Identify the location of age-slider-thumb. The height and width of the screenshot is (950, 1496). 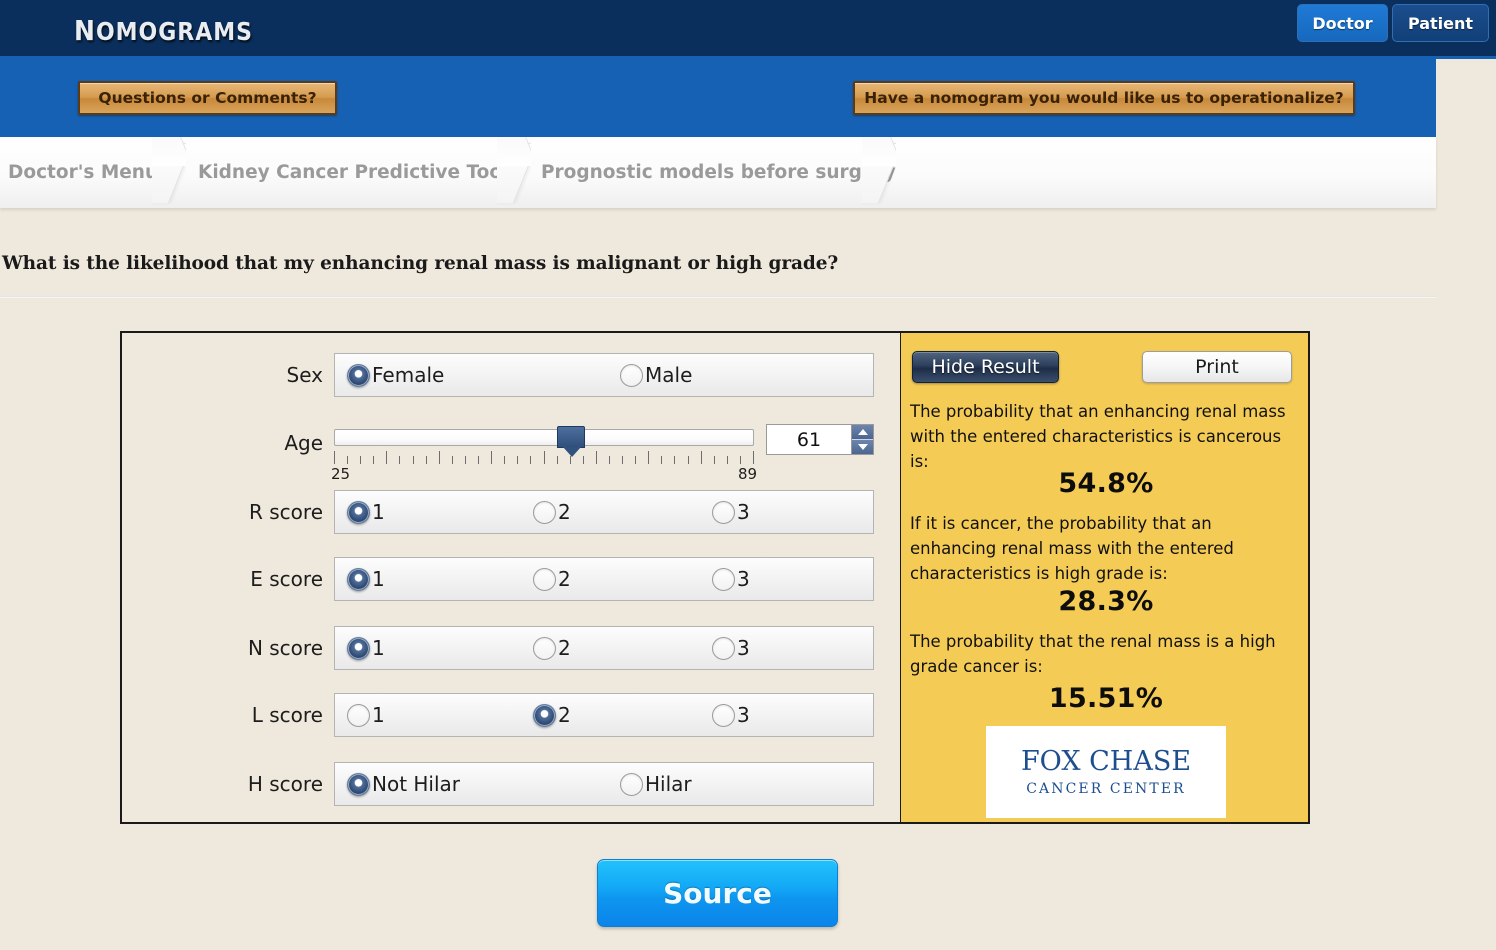
(571, 441).